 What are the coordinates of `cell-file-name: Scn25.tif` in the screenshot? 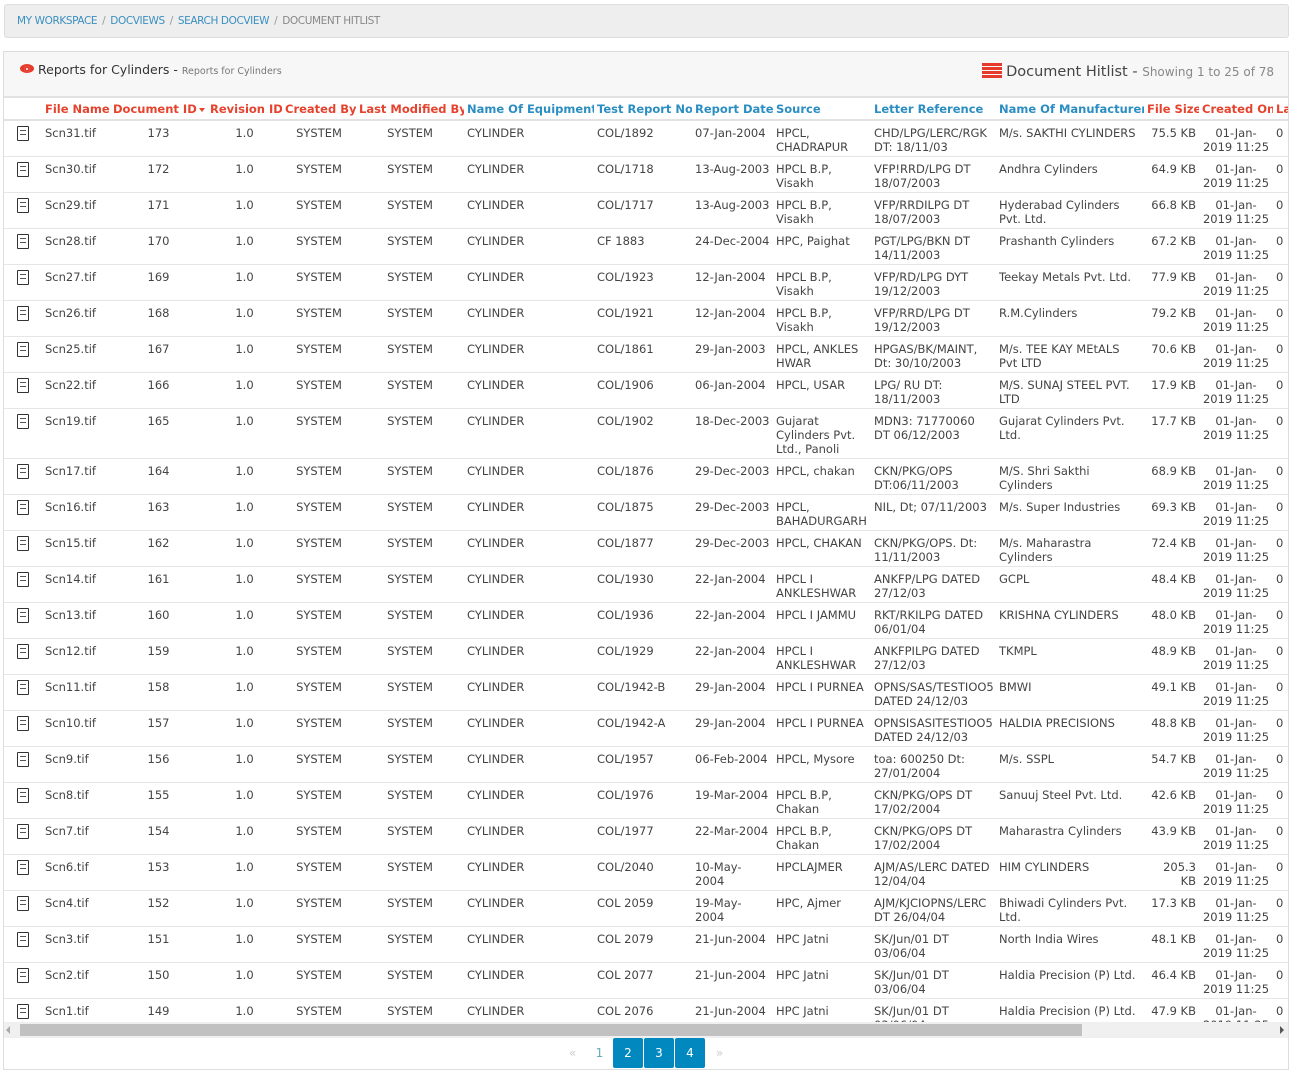 It's located at (76, 354).